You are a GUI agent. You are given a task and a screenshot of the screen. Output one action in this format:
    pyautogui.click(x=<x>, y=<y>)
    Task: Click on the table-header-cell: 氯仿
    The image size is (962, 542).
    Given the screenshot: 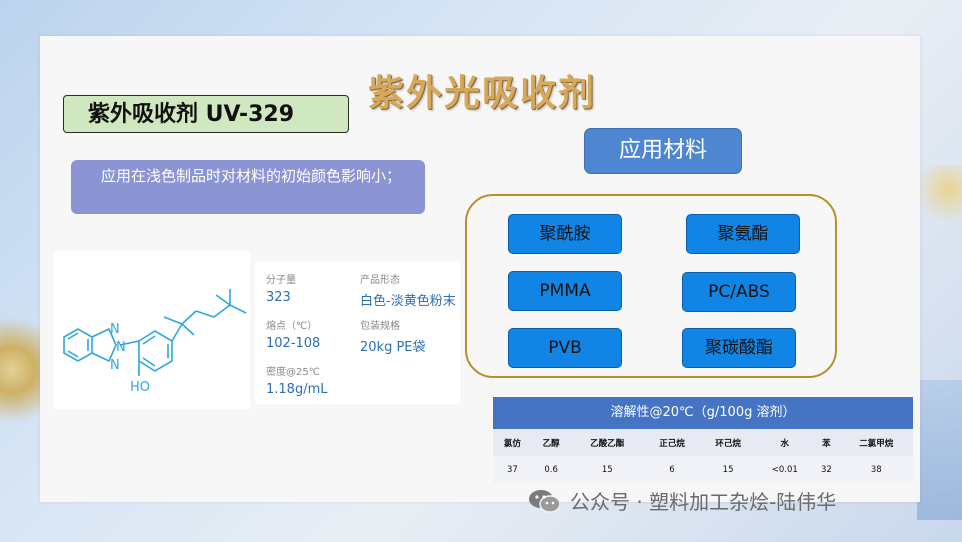 What is the action you would take?
    pyautogui.click(x=512, y=442)
    